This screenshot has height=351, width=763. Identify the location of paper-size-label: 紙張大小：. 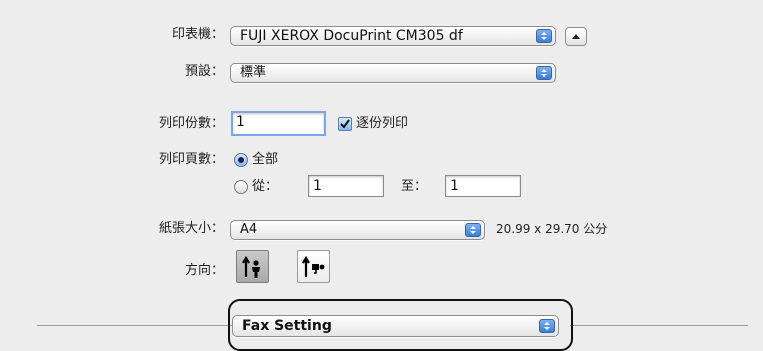
(191, 228).